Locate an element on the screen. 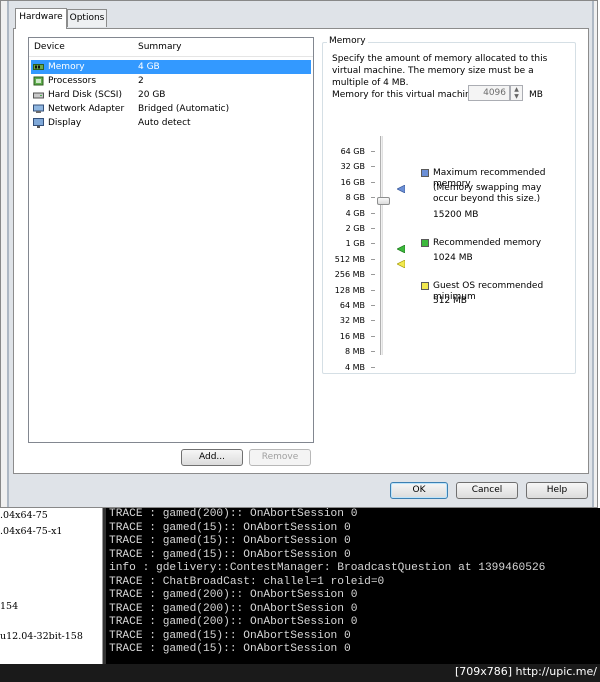 The width and height of the screenshot is (600, 682). device-row-processors: Processors 2 is located at coordinates (171, 81).